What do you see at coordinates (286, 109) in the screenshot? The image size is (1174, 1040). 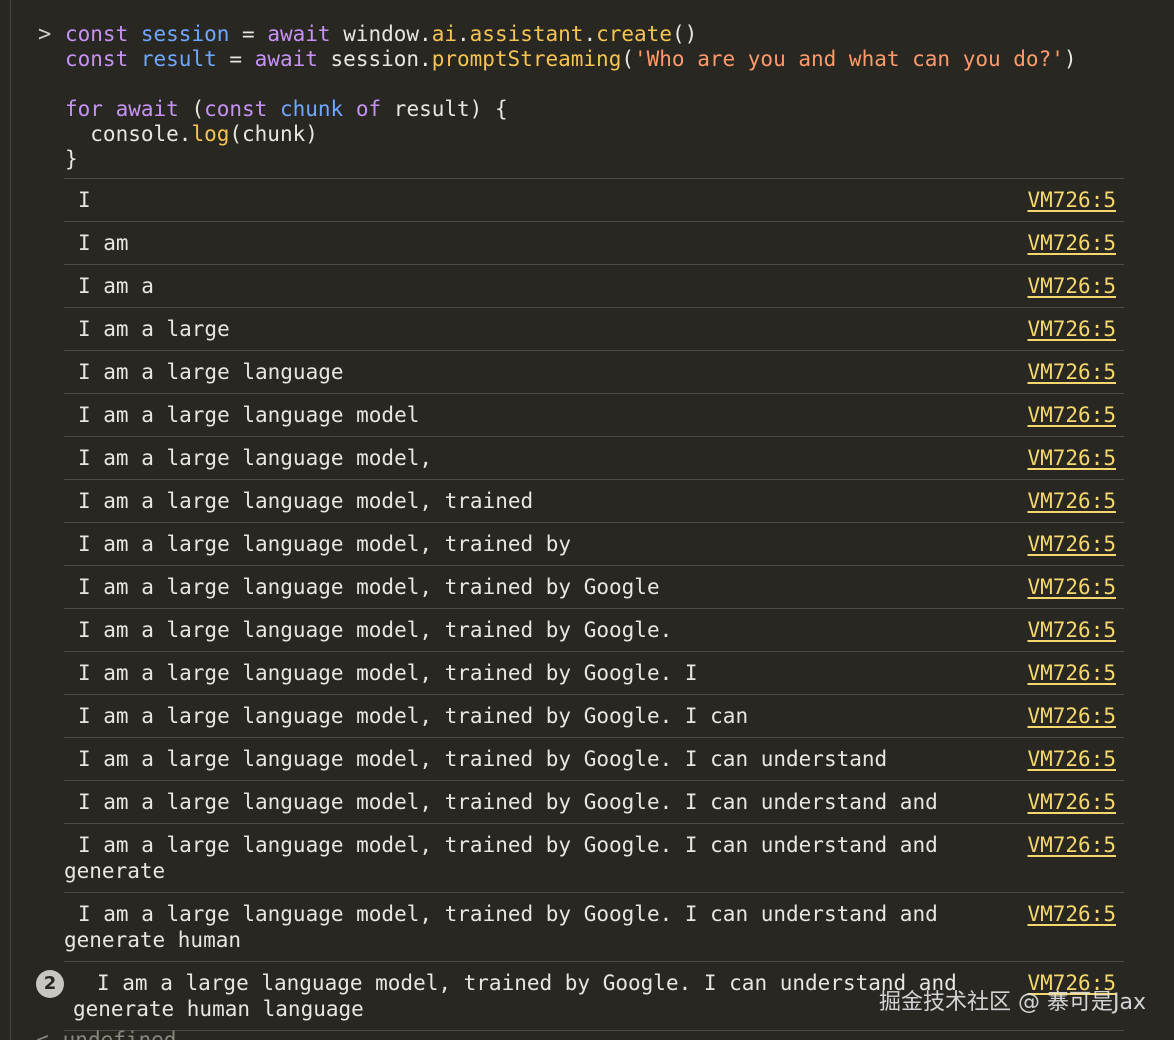 I see `code-line-4: for await (const chunk of result) {` at bounding box center [286, 109].